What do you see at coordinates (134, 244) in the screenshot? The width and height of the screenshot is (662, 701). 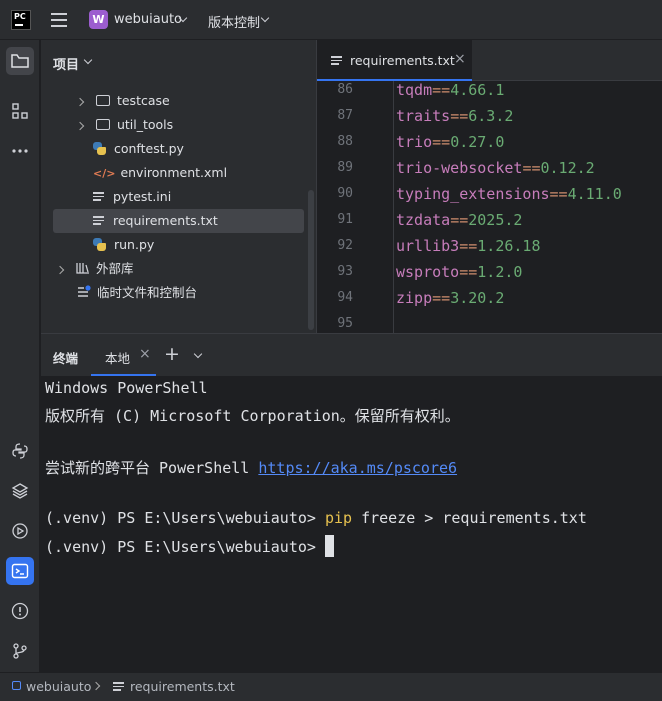 I see `tree-item-label: run.py` at bounding box center [134, 244].